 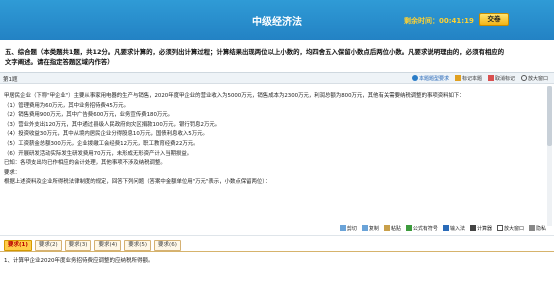 I want to click on remaining-time: 剩余时间：00:41:19, so click(x=439, y=21).